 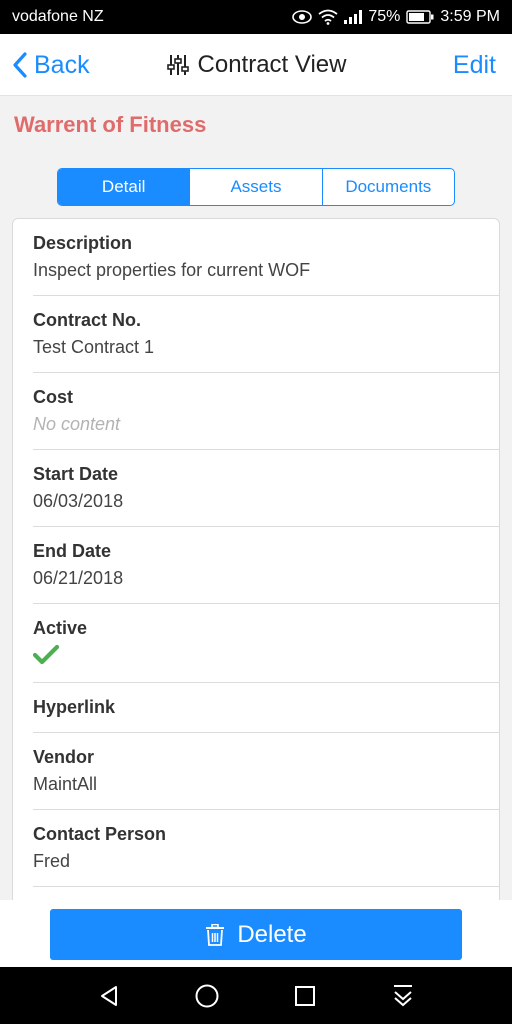 What do you see at coordinates (100, 834) in the screenshot?
I see `contact-person-label: Contact Person` at bounding box center [100, 834].